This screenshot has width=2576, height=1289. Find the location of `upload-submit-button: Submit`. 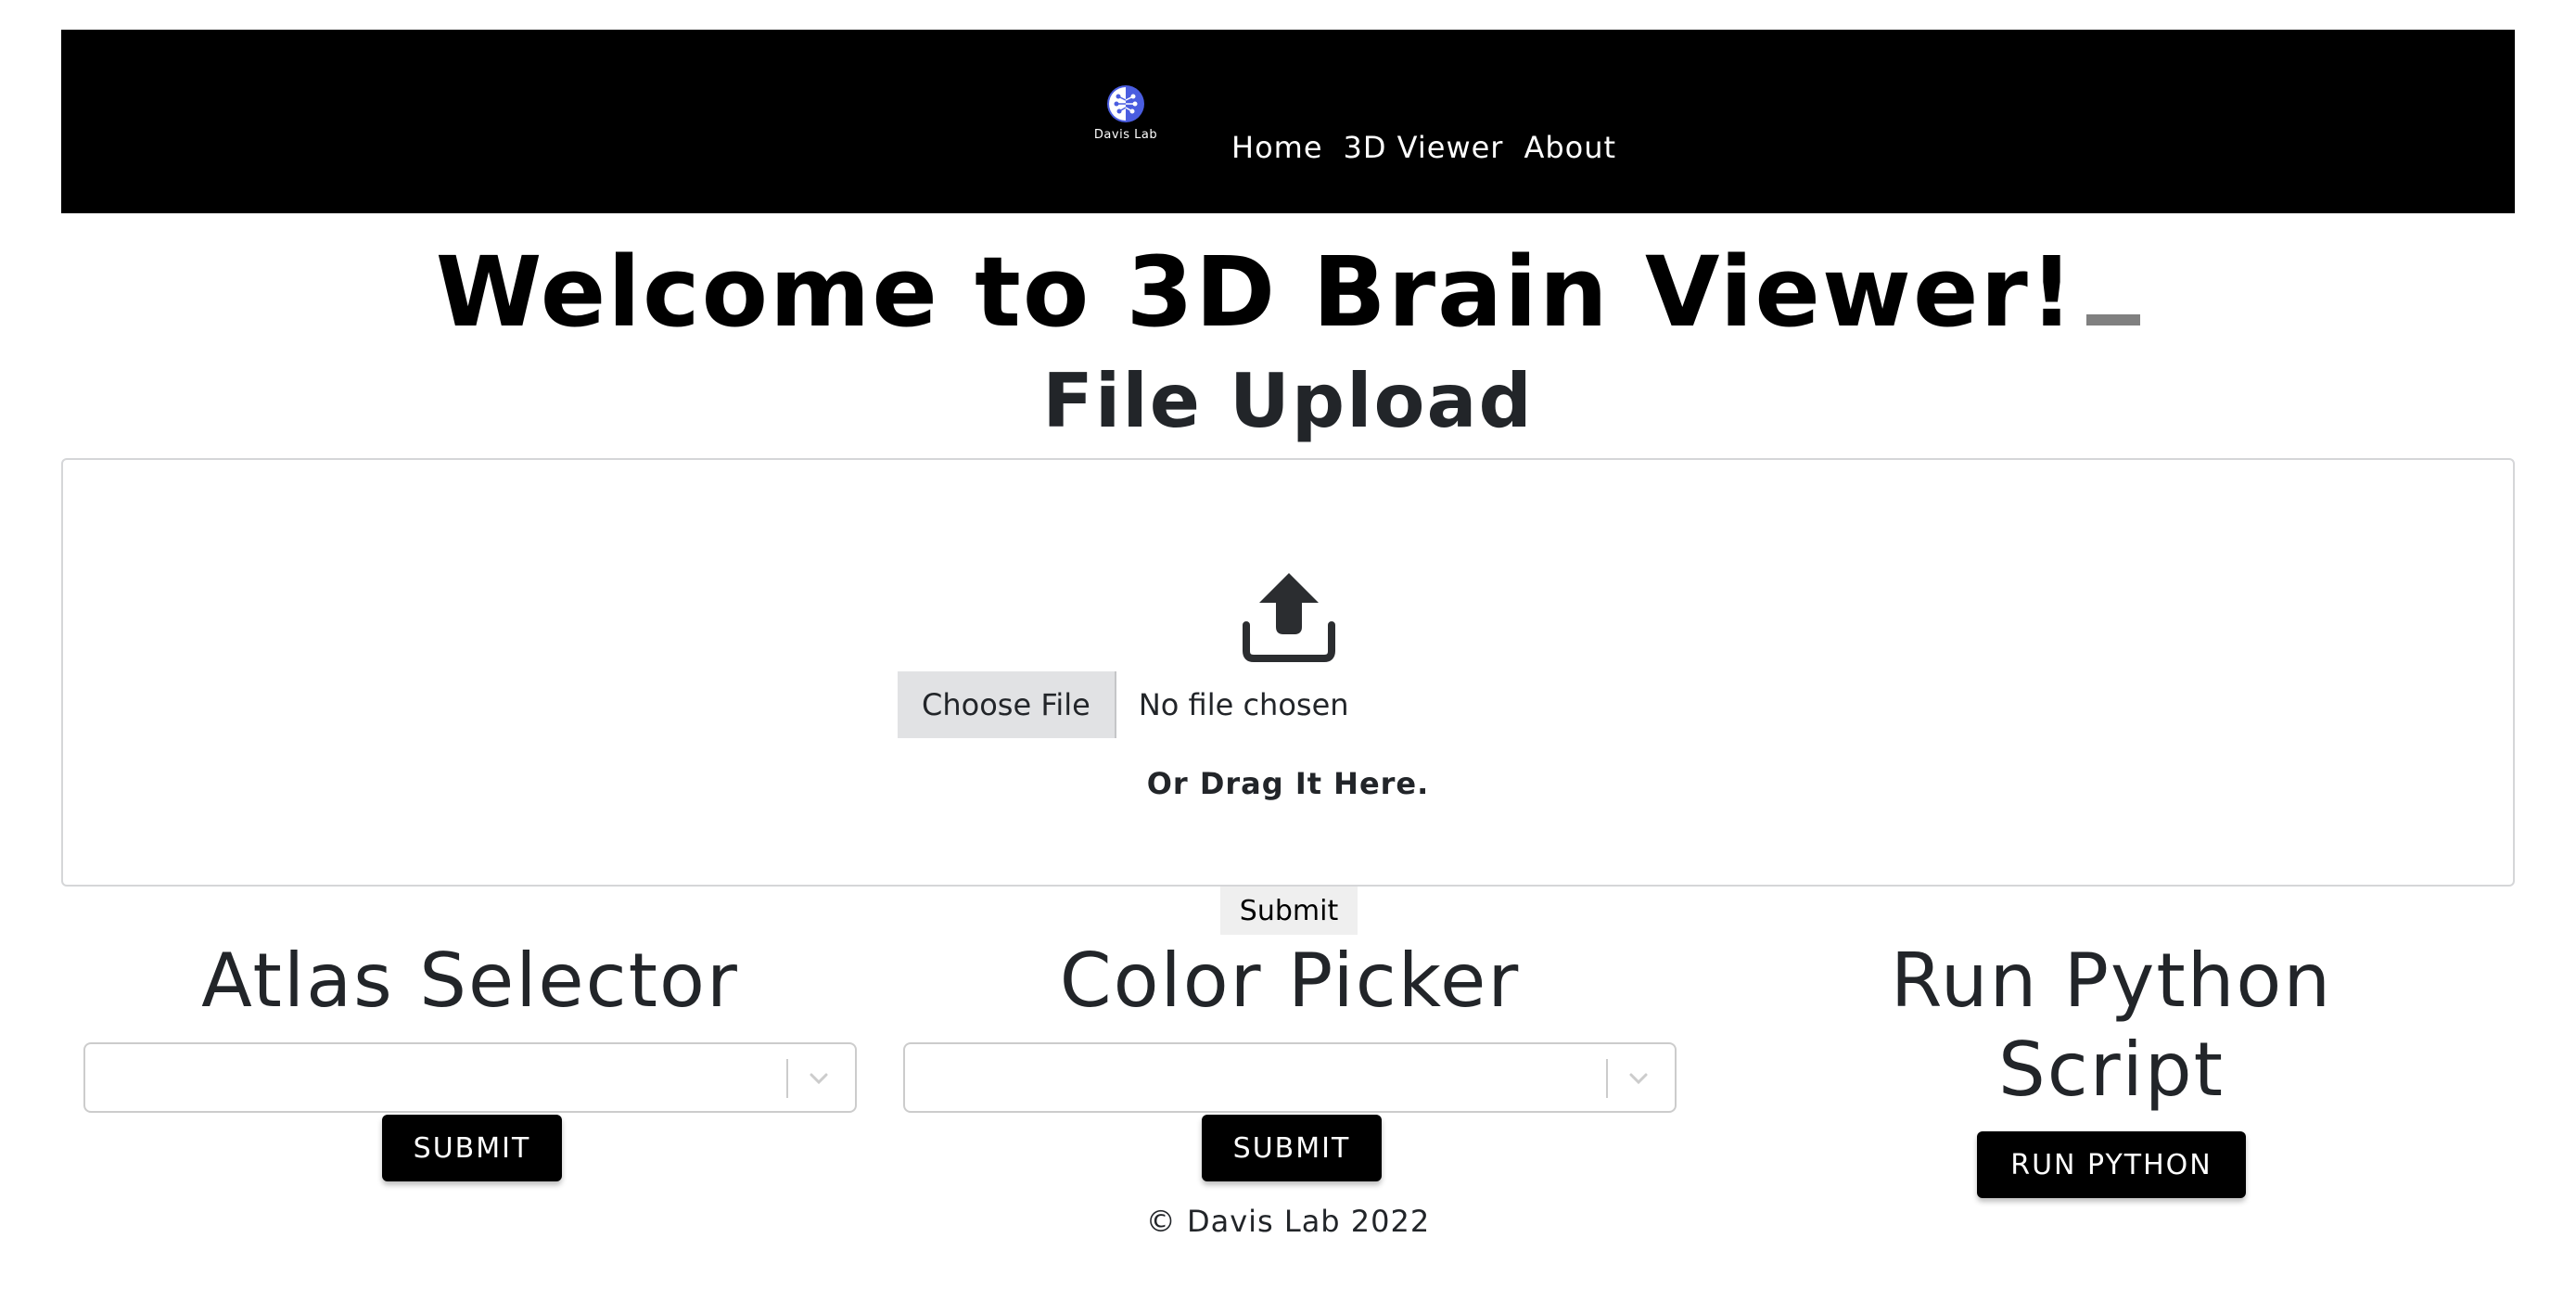

upload-submit-button: Submit is located at coordinates (1289, 911).